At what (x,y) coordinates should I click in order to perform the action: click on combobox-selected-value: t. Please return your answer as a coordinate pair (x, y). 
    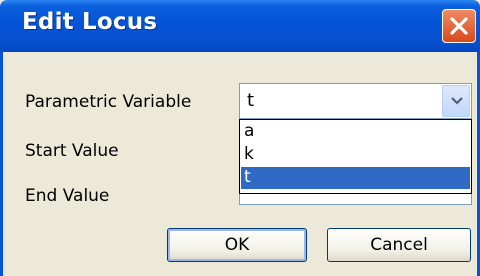
    Looking at the image, I should click on (251, 100).